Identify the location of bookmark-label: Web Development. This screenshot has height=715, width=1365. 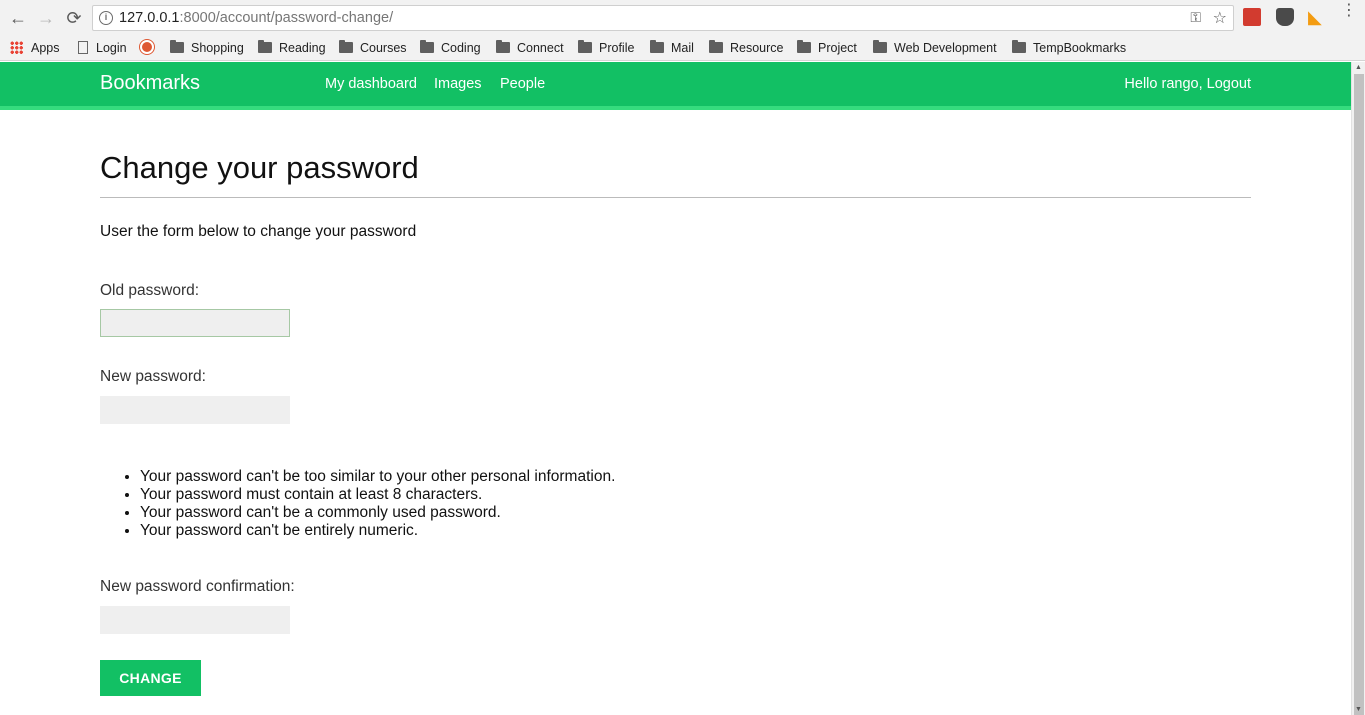
(945, 48).